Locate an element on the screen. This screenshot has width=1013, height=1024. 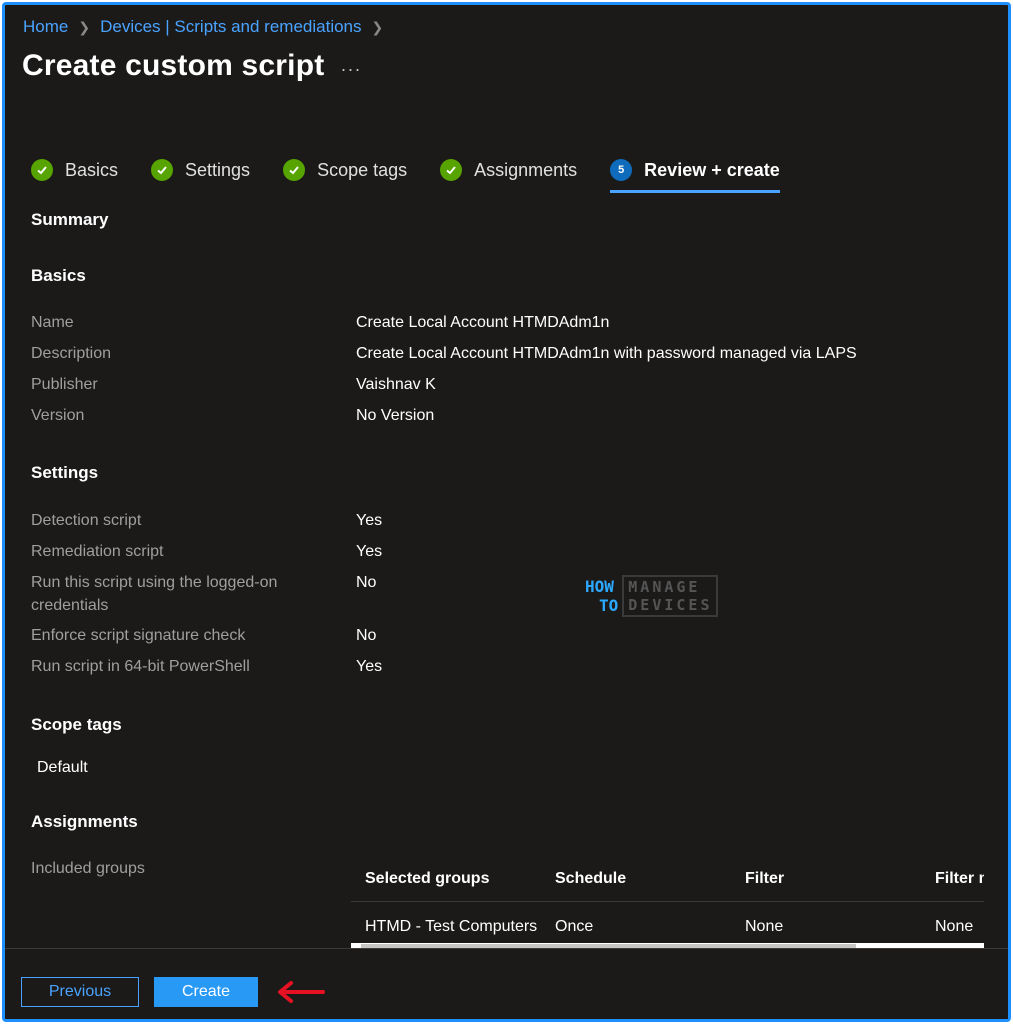
arrow-left-icon is located at coordinates (301, 992).